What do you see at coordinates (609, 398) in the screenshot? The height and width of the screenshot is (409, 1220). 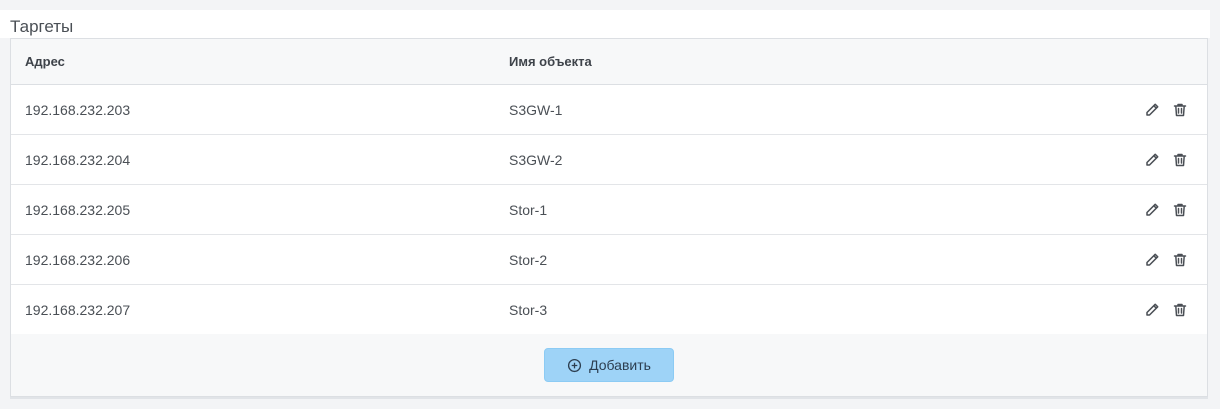 I see `bottom-divider` at bounding box center [609, 398].